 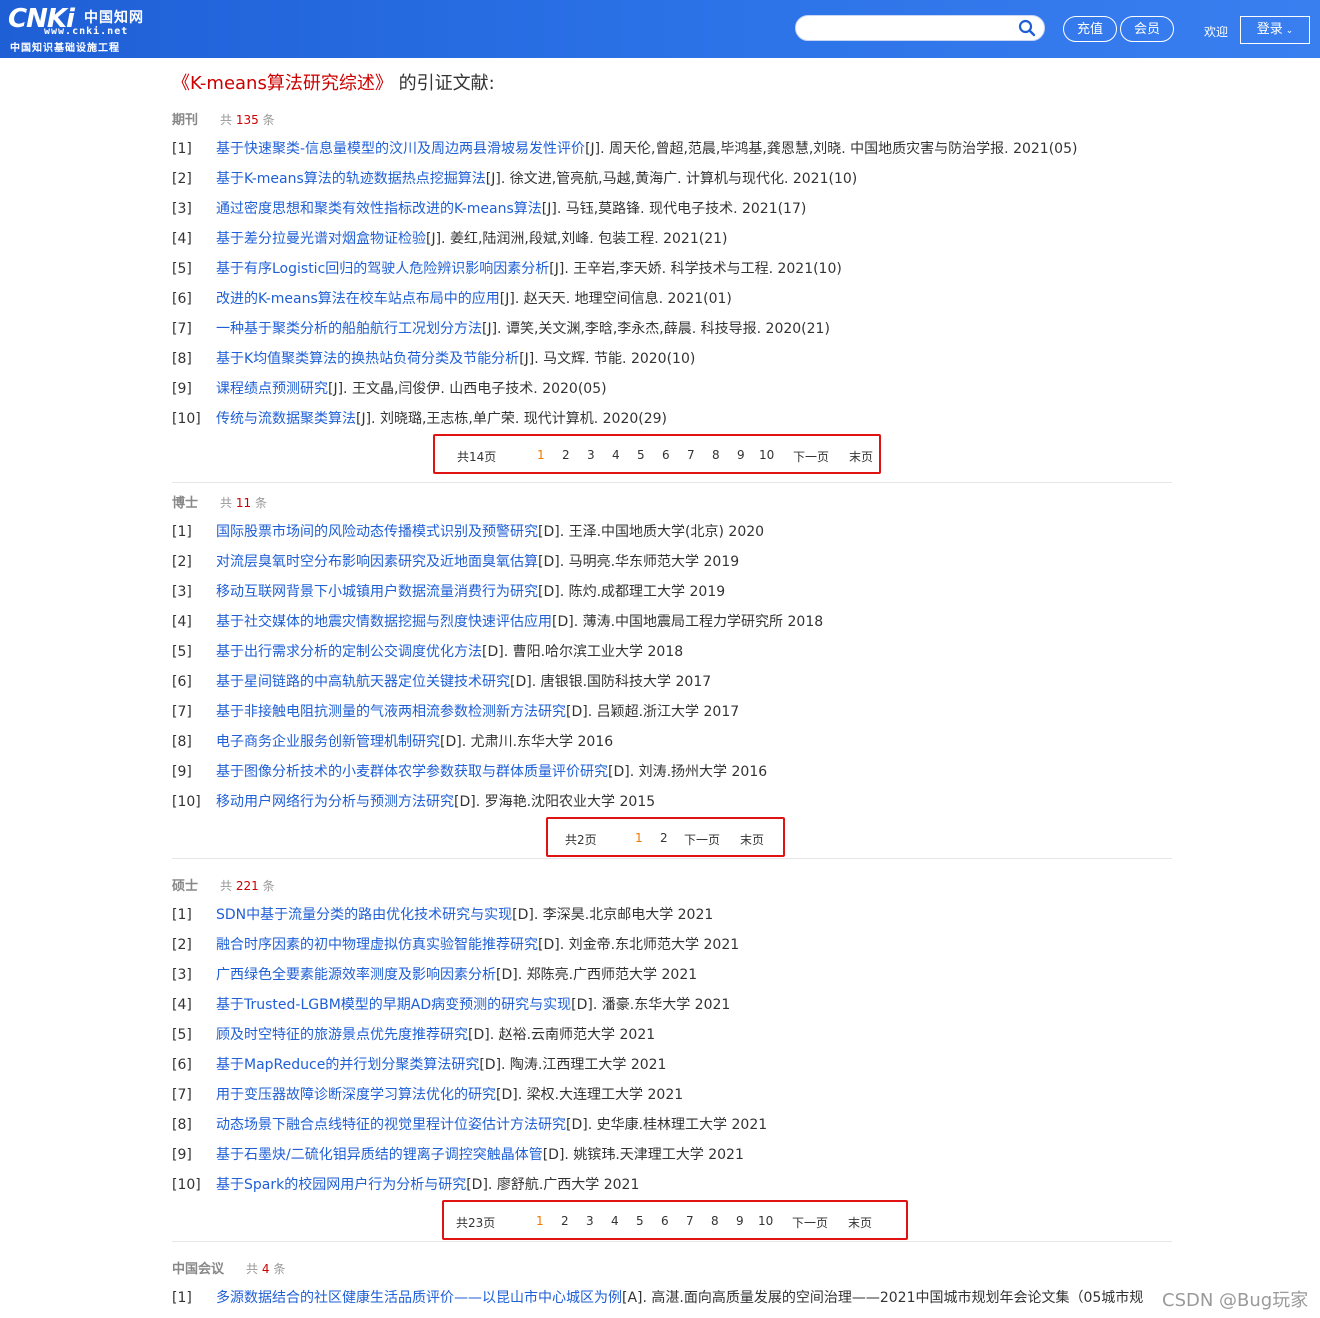 What do you see at coordinates (384, 622) in the screenshot?
I see `citation-title-link: 基于社交媒体的地震灾情数据挖掘与烈度快速评估应用` at bounding box center [384, 622].